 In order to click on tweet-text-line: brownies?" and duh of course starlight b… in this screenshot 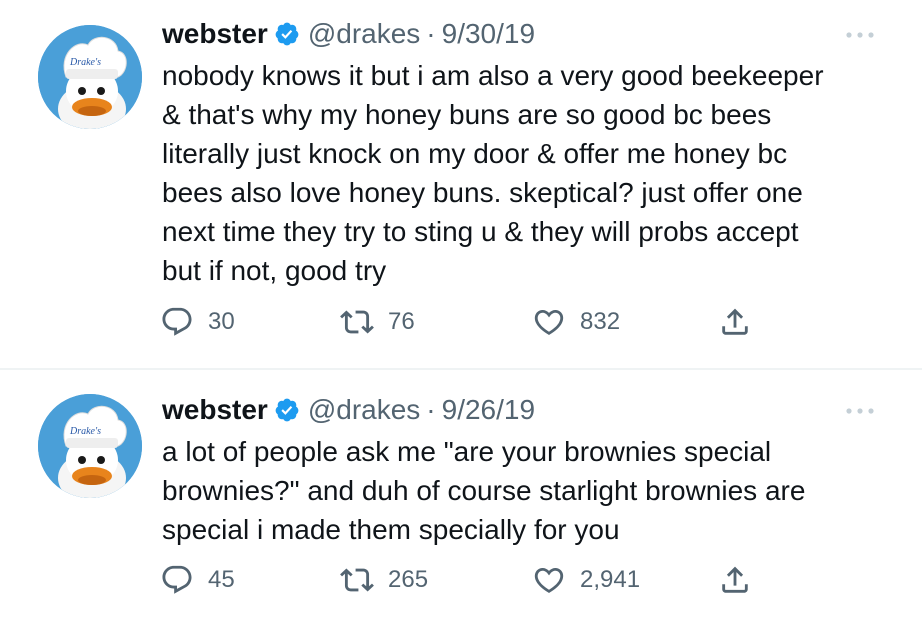, I will do `click(484, 490)`.